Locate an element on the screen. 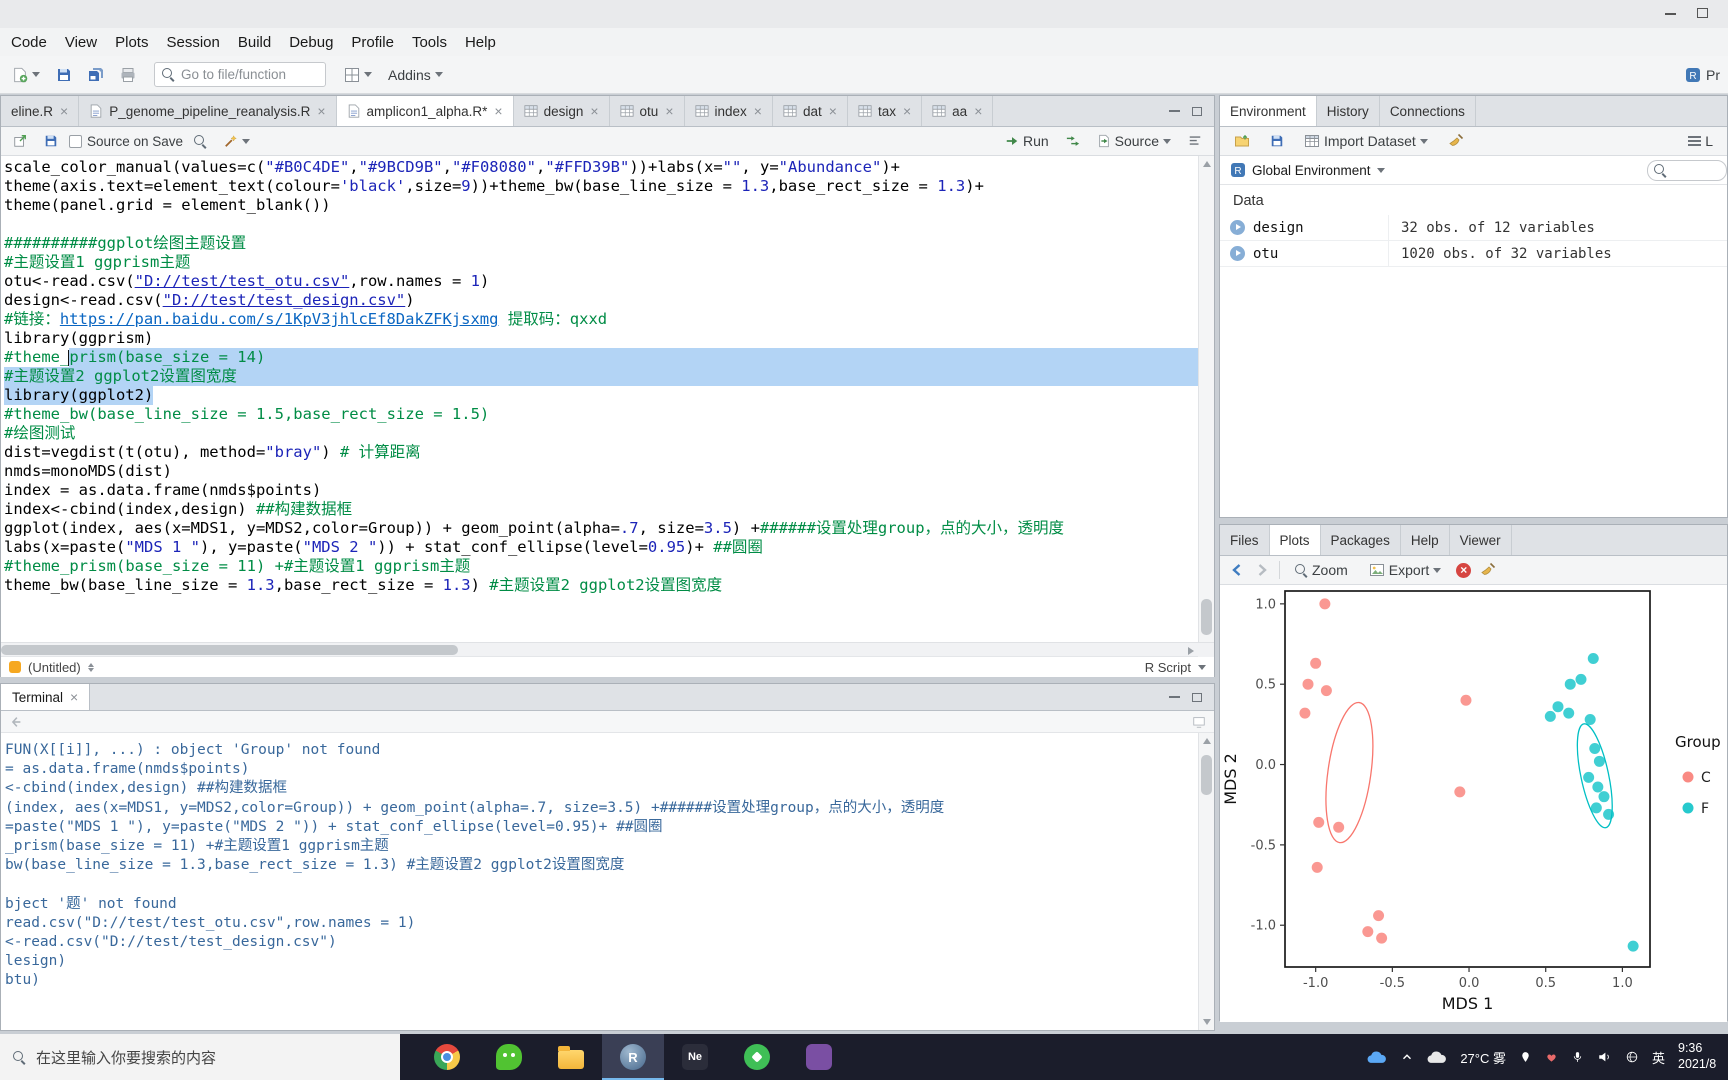 Image resolution: width=1728 pixels, height=1080 pixels. speaker-icon is located at coordinates (1604, 1057).